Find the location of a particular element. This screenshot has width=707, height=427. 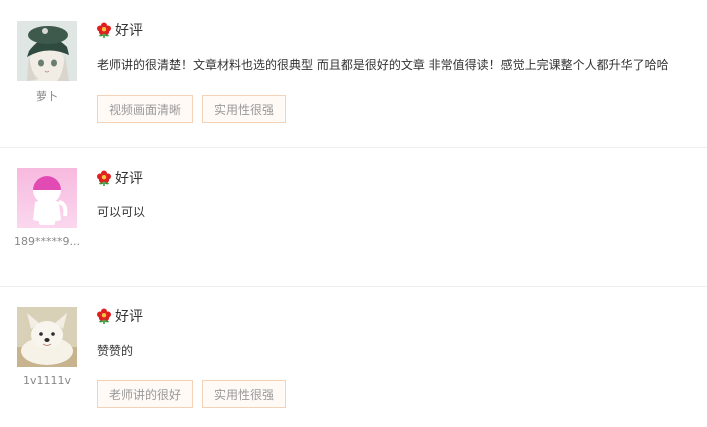

white-dog-avatar-icon is located at coordinates (47, 337).